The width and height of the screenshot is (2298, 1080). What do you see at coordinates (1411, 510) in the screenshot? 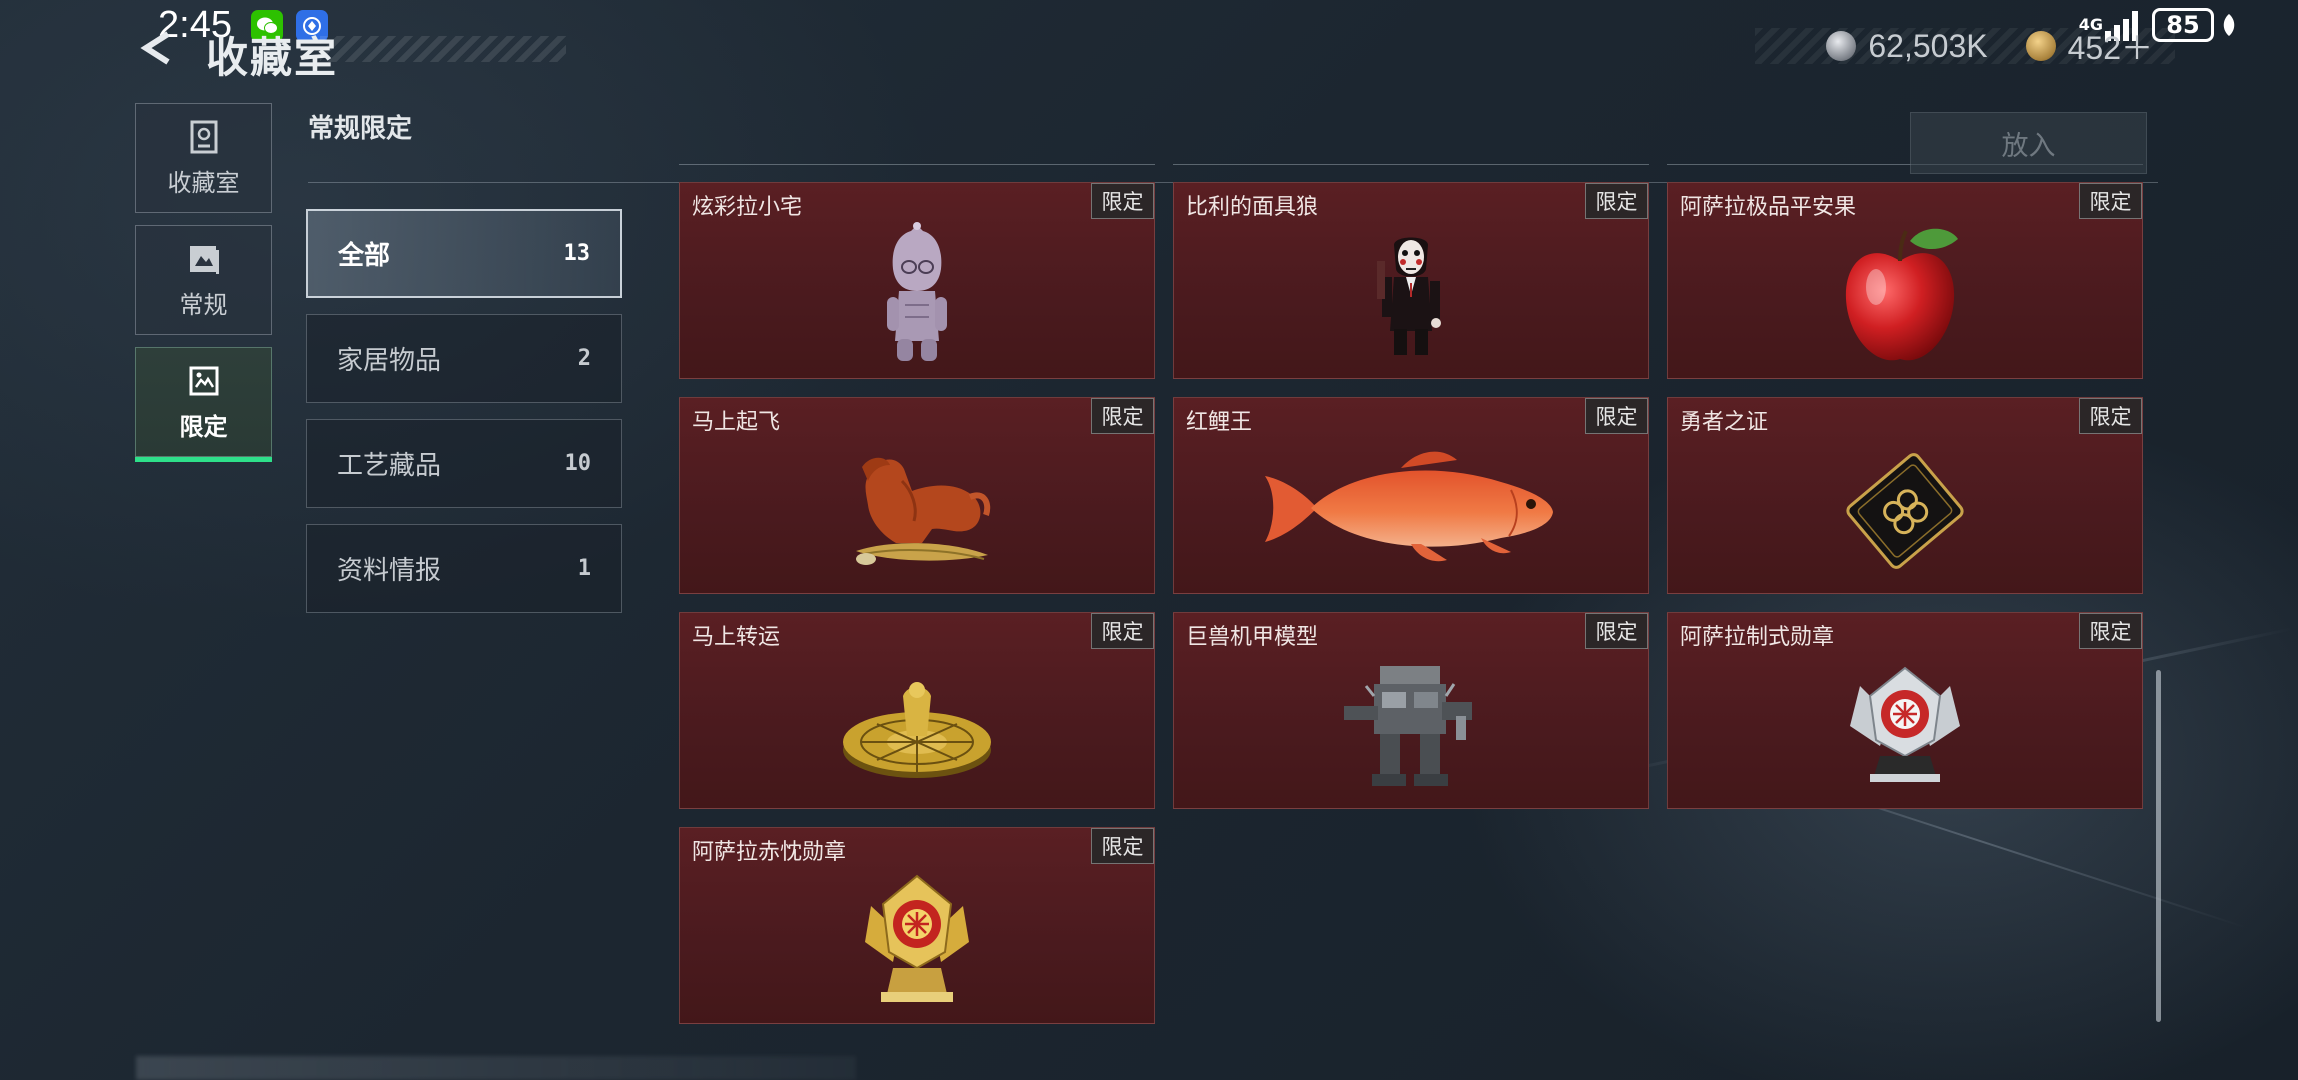
I see `carp-fish-icon` at bounding box center [1411, 510].